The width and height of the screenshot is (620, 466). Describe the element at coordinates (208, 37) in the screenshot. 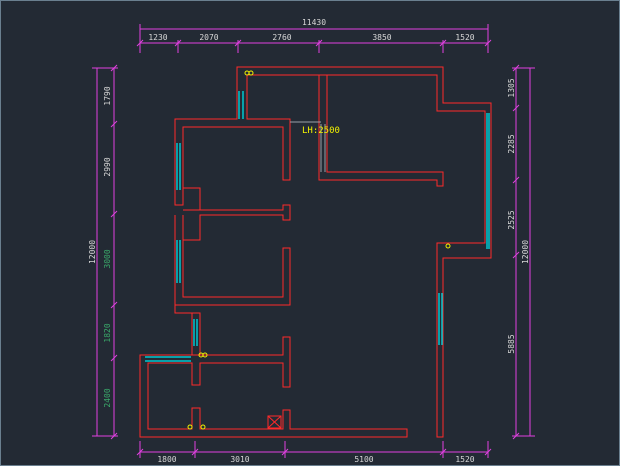

I see `top-dim-seg-2: 2070` at that location.